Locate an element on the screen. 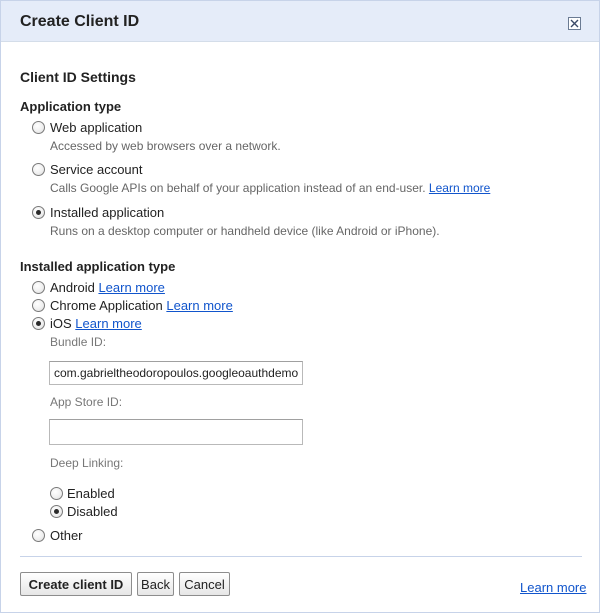  radio-ios is located at coordinates (38, 323).